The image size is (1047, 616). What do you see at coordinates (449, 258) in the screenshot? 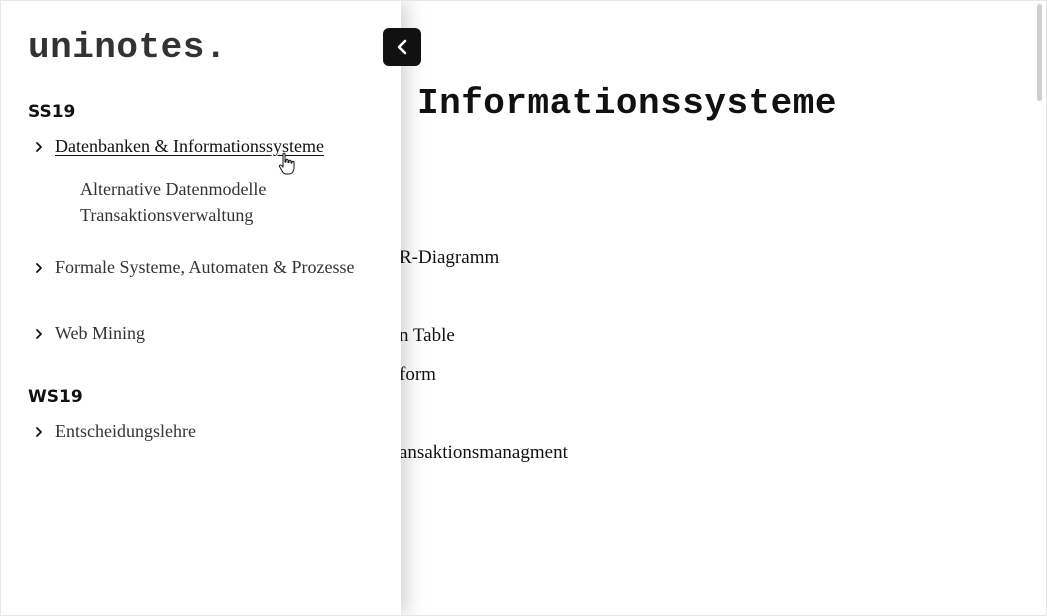
I see `content-link-er-diagramm: R-Diagramm` at bounding box center [449, 258].